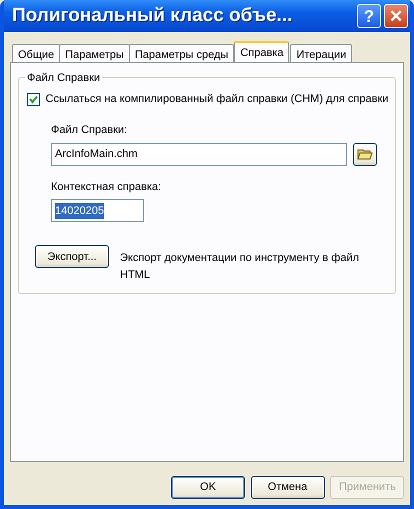 This screenshot has height=509, width=414. Describe the element at coordinates (79, 210) in the screenshot. I see `field-value: 14020205` at that location.